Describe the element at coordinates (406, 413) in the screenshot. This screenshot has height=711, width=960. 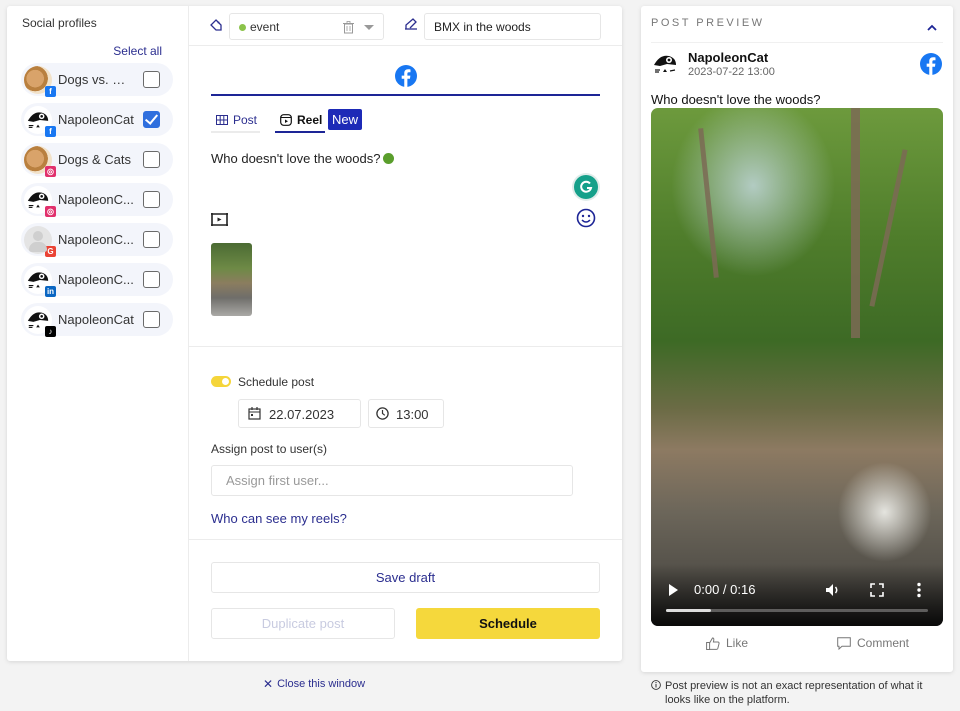
I see `time-input: 13:00` at that location.